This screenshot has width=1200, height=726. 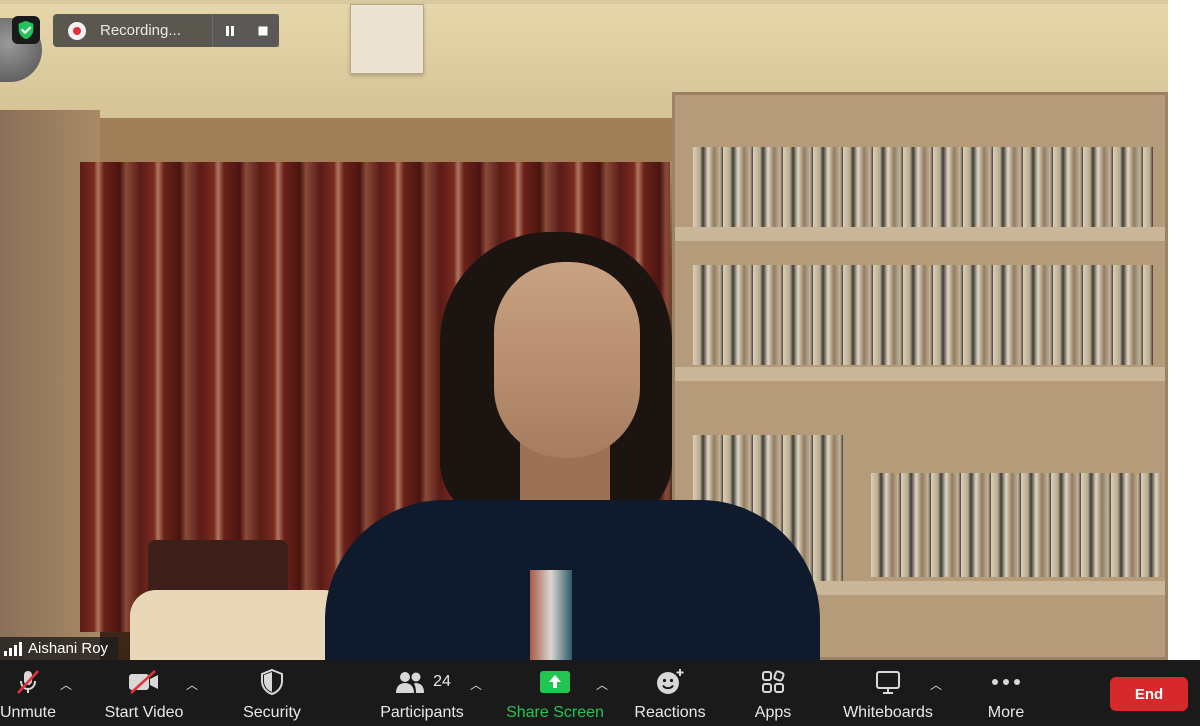 I want to click on window-right-edge, so click(x=1184, y=330).